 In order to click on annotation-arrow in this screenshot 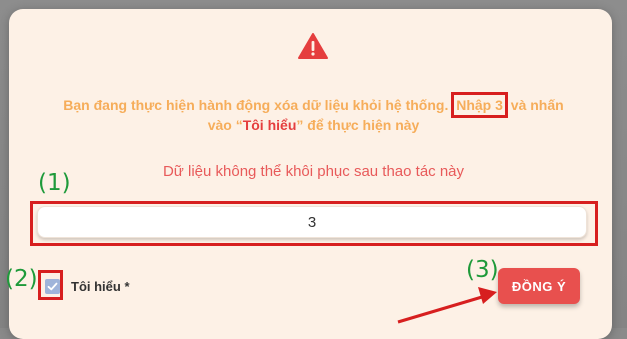, I will do `click(447, 305)`.